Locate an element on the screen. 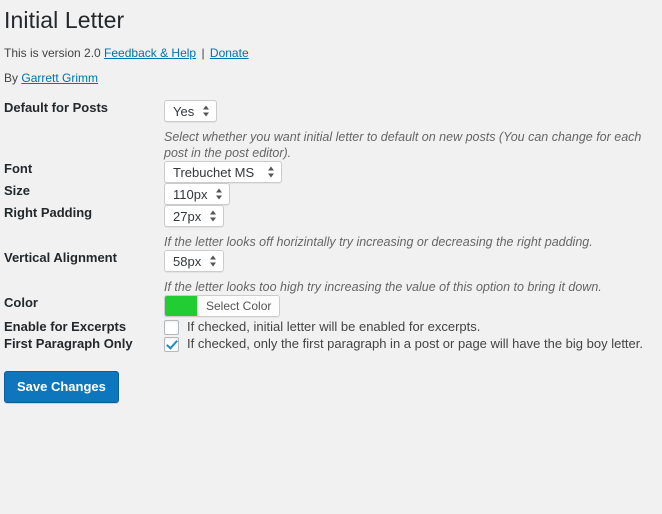 The width and height of the screenshot is (662, 514). size-value: 110px is located at coordinates (190, 194).